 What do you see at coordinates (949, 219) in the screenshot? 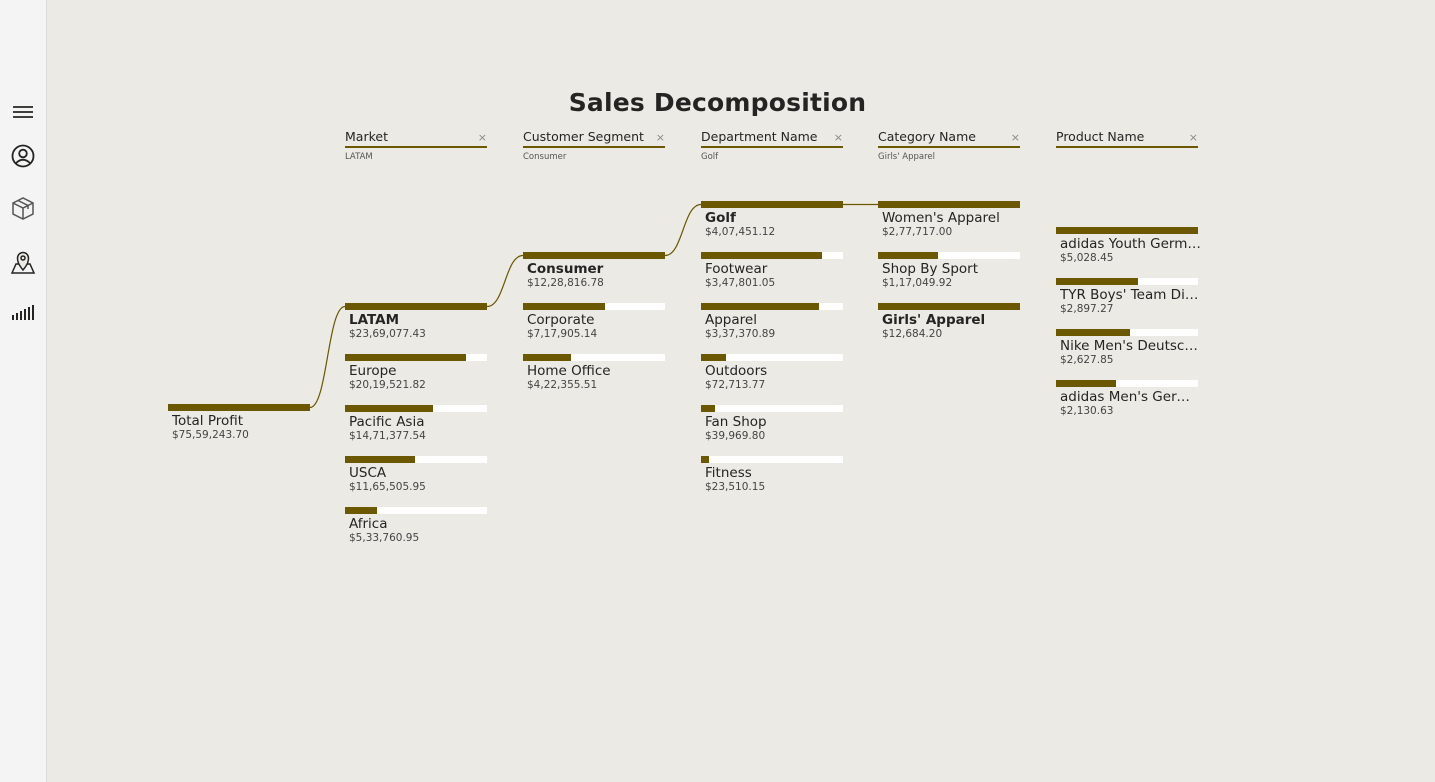
I see `tree-node-women-s-apparel: Women's Apparel $2,77,717.00` at bounding box center [949, 219].